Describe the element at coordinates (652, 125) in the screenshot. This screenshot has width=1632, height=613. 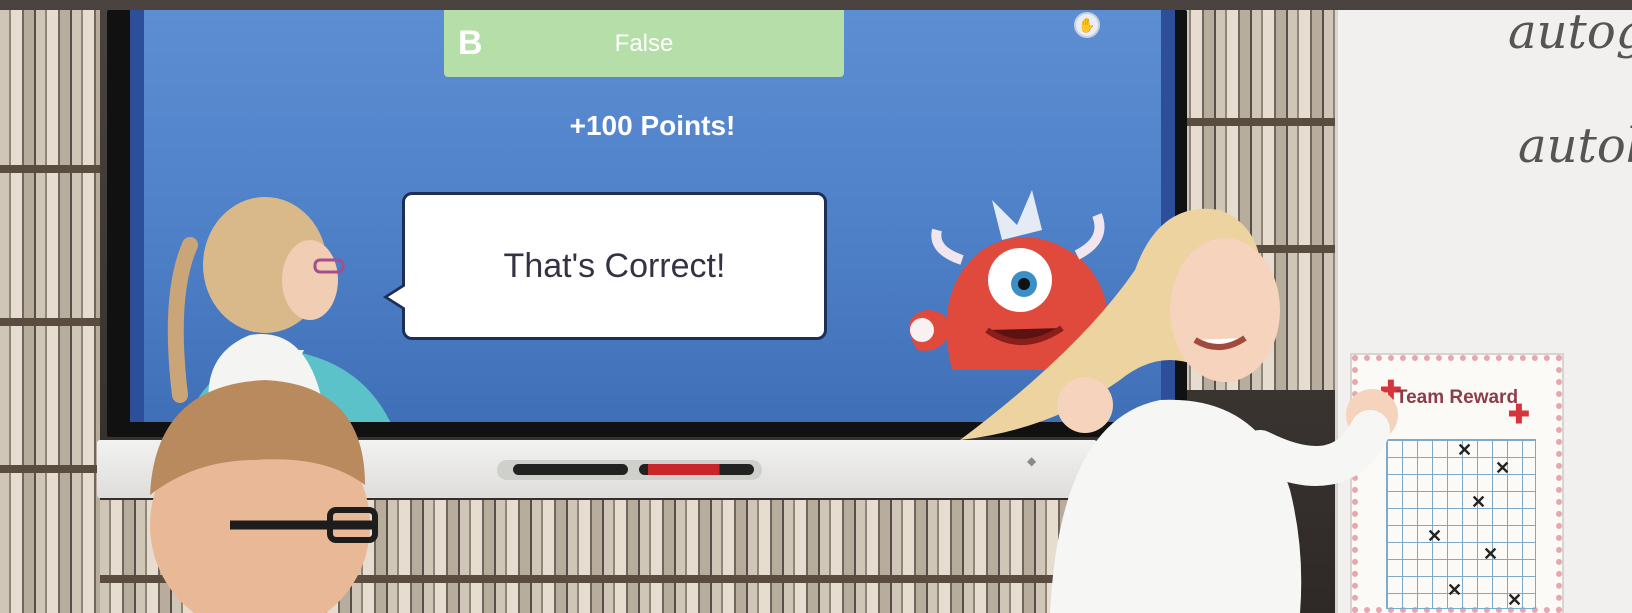
I see `points-award: +100 Points!` at that location.